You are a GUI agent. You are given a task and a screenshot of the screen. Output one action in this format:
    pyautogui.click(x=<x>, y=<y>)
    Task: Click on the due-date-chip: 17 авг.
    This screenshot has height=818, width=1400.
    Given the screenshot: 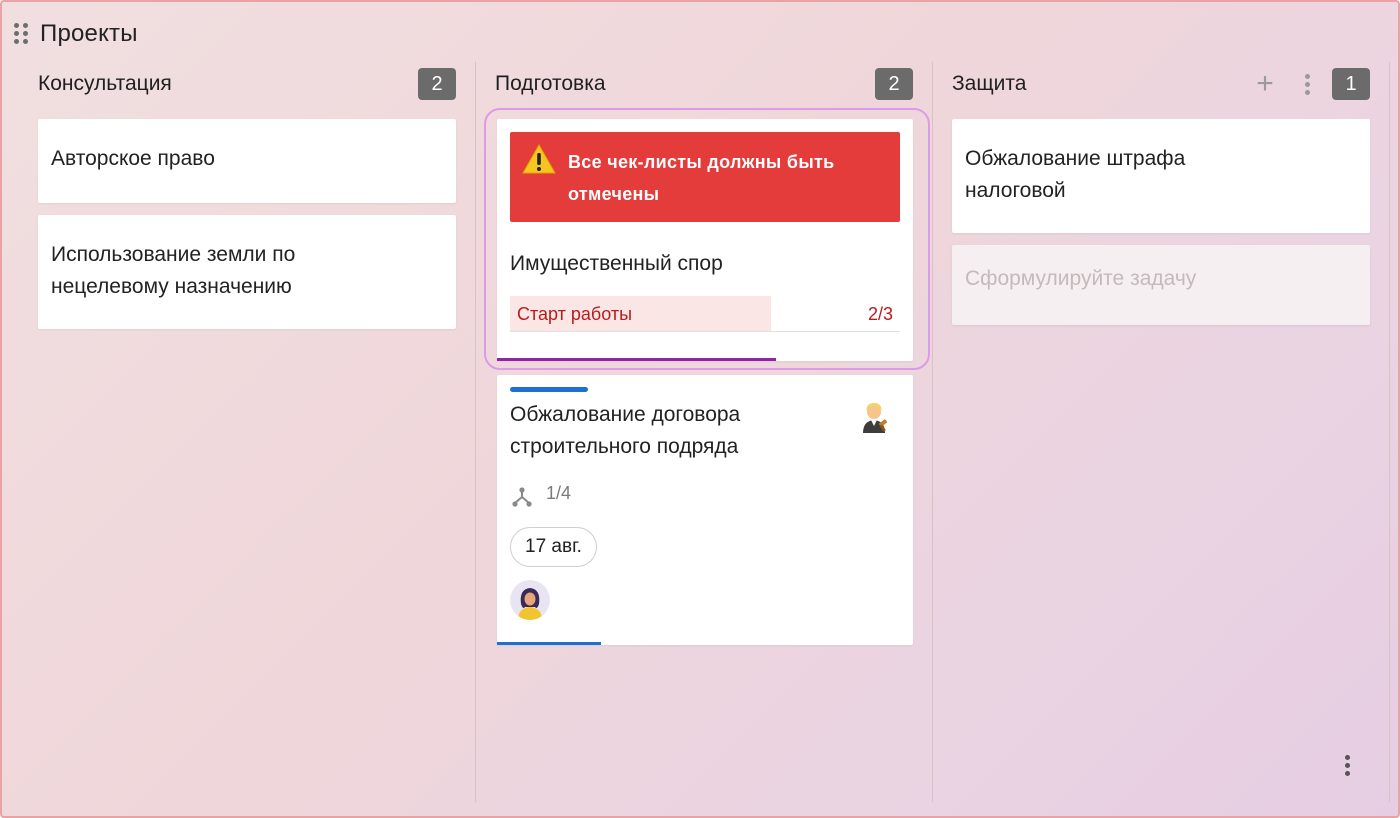 What is the action you would take?
    pyautogui.click(x=553, y=547)
    